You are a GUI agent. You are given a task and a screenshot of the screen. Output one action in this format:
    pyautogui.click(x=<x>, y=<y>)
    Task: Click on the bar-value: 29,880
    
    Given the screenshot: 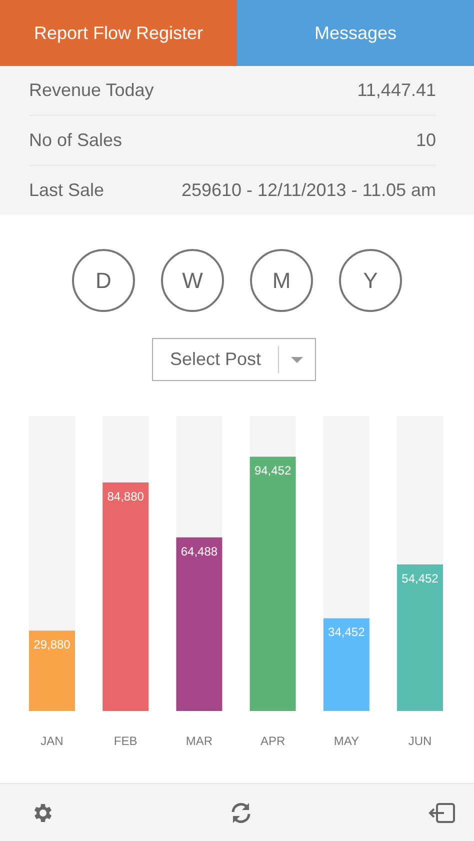 What is the action you would take?
    pyautogui.click(x=52, y=645)
    